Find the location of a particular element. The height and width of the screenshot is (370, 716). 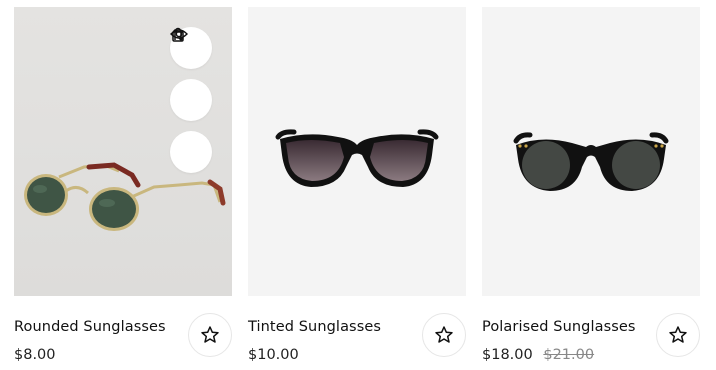

product-old-price: $21.00 is located at coordinates (569, 355).